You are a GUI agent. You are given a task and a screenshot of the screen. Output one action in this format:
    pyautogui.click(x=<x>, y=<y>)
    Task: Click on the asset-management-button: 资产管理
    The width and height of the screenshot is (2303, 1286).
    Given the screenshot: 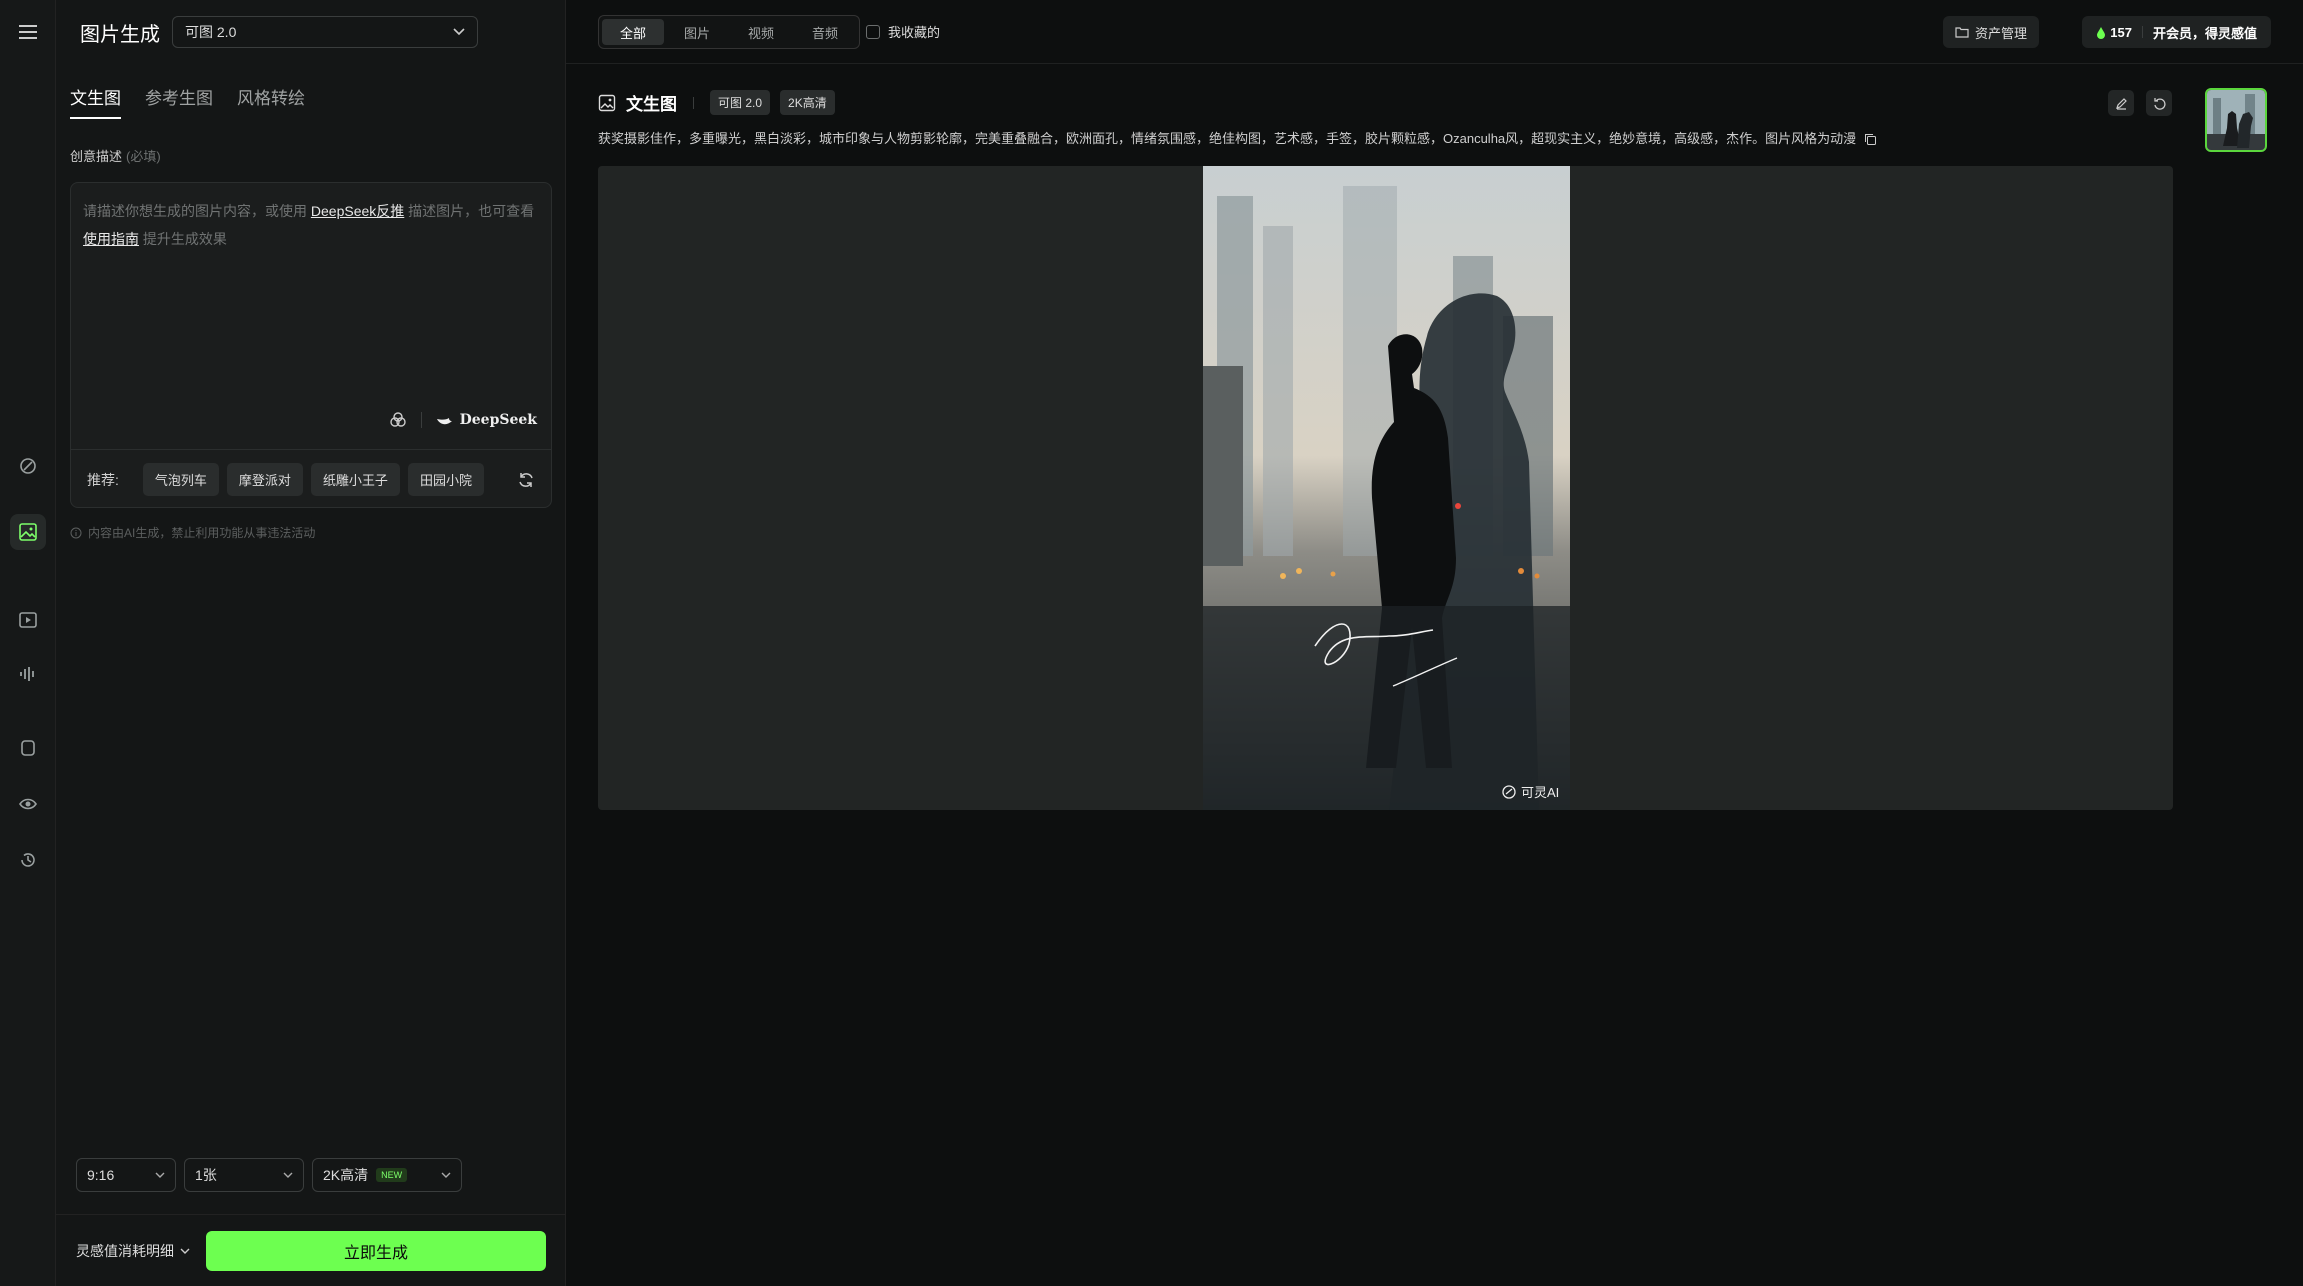 What is the action you would take?
    pyautogui.click(x=1990, y=32)
    